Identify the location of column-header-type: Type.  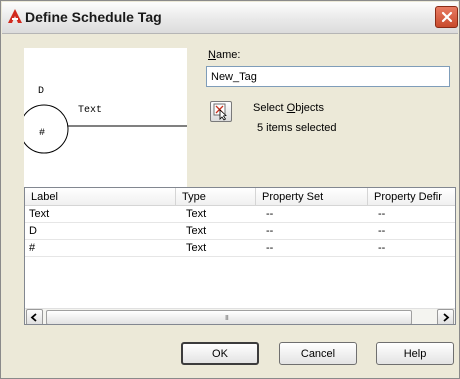
(216, 197).